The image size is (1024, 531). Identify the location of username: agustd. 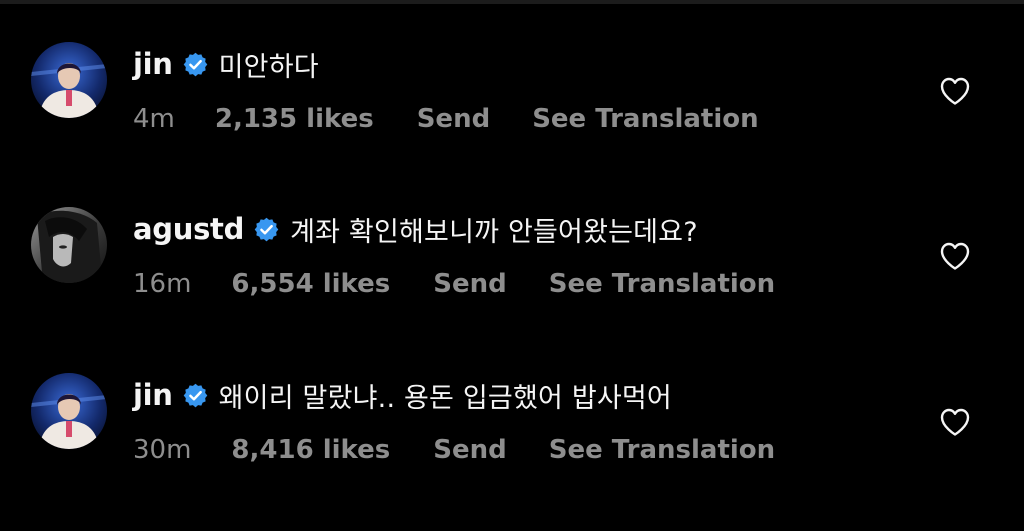
(188, 229).